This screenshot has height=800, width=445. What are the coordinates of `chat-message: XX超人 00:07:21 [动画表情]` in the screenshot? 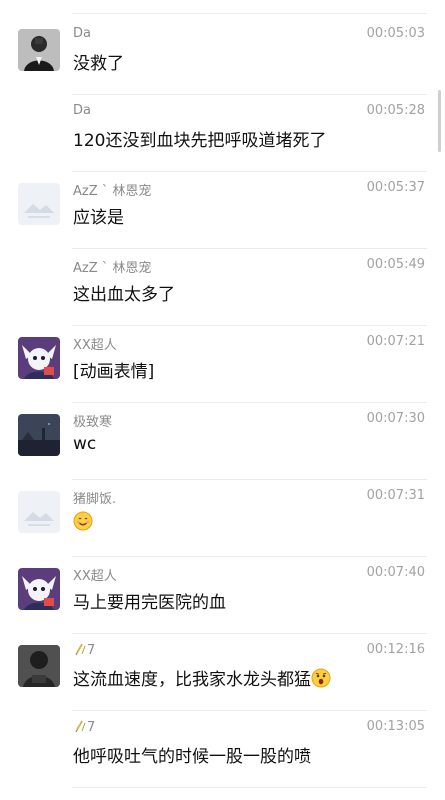 It's located at (222, 363).